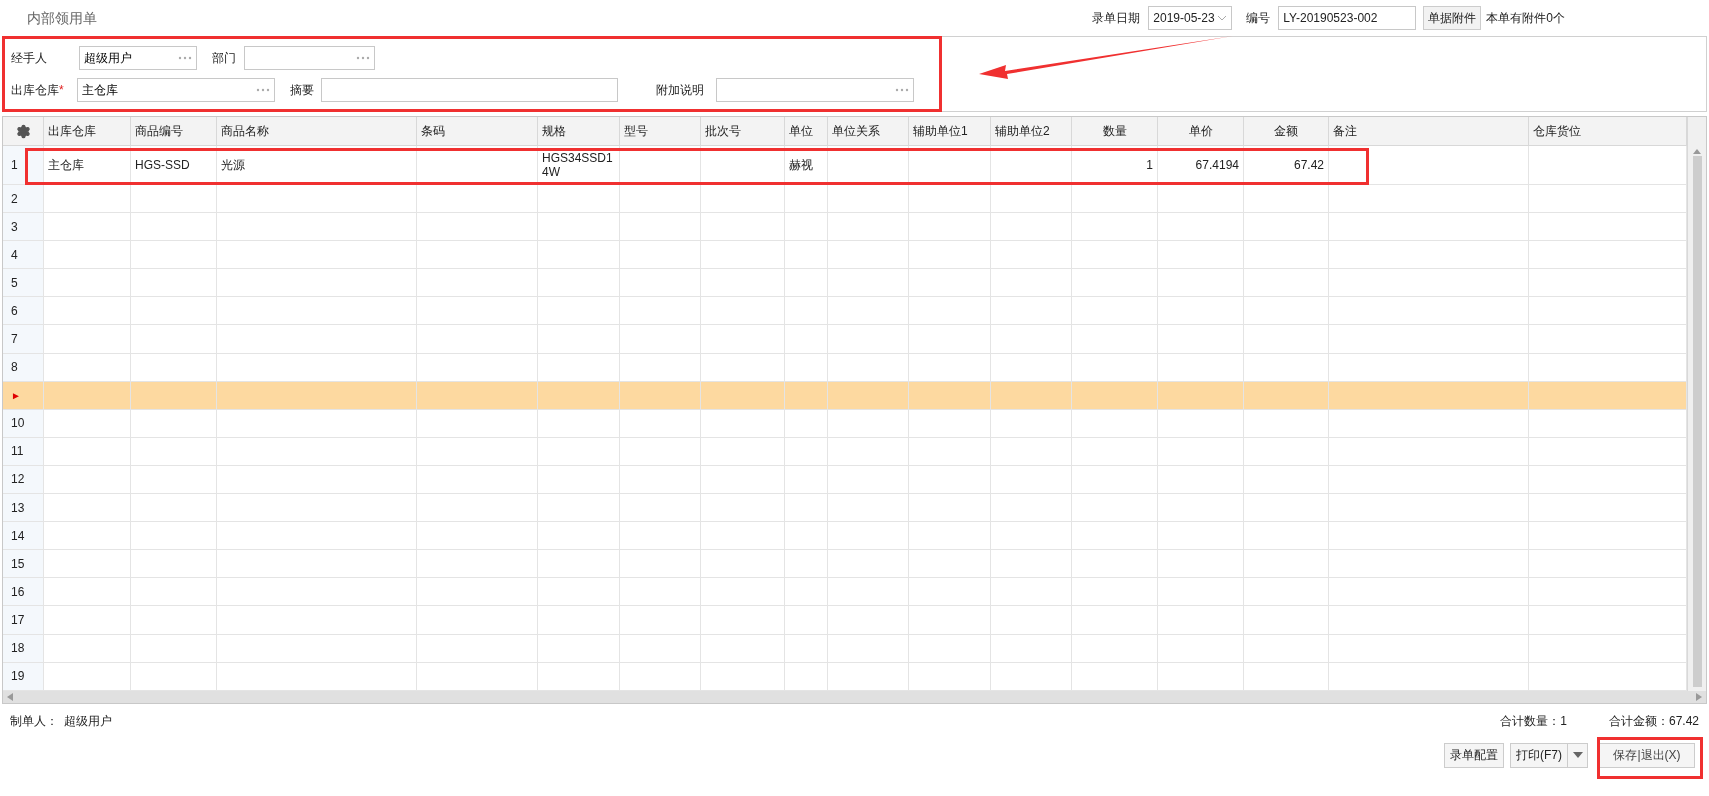 This screenshot has height=796, width=1709. What do you see at coordinates (845, 592) in the screenshot?
I see `table-row: 16` at bounding box center [845, 592].